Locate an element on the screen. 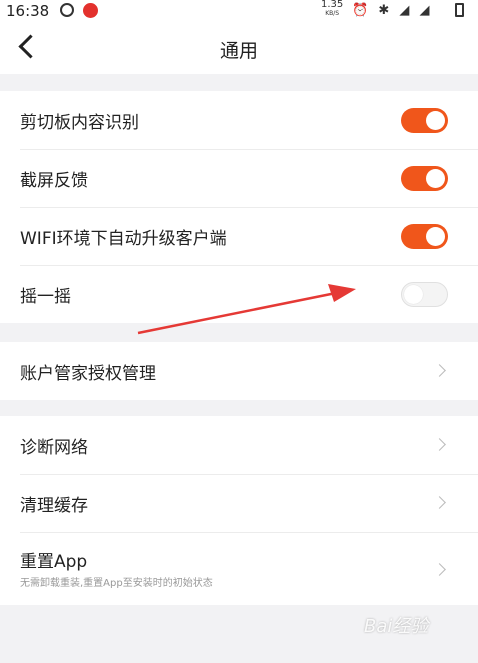 The image size is (478, 663). annotation-arrow is located at coordinates (246, 309).